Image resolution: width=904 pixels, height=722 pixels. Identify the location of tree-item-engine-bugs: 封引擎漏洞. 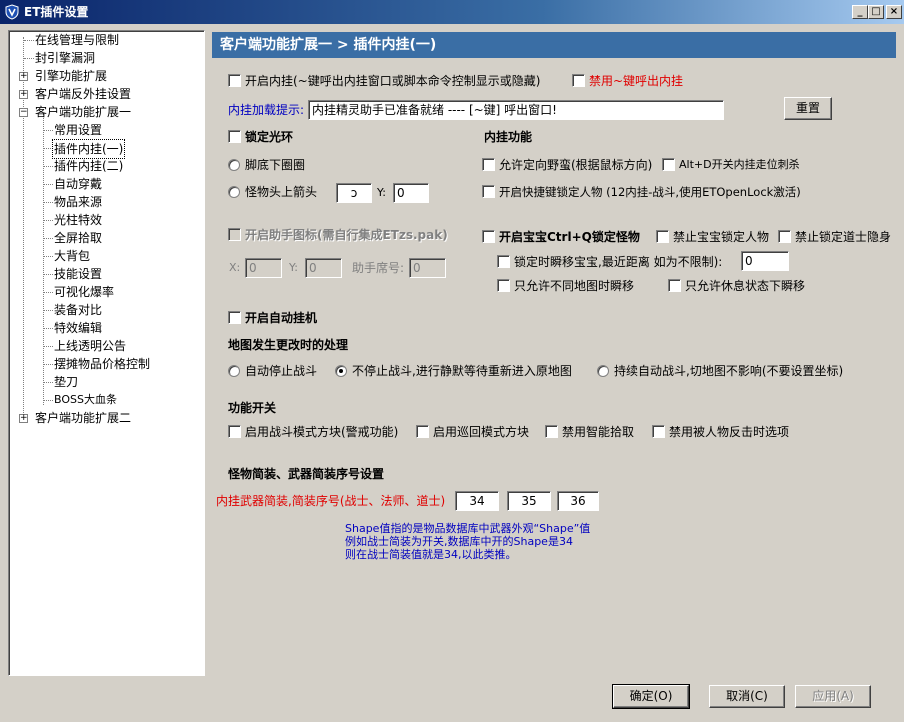
(106, 58).